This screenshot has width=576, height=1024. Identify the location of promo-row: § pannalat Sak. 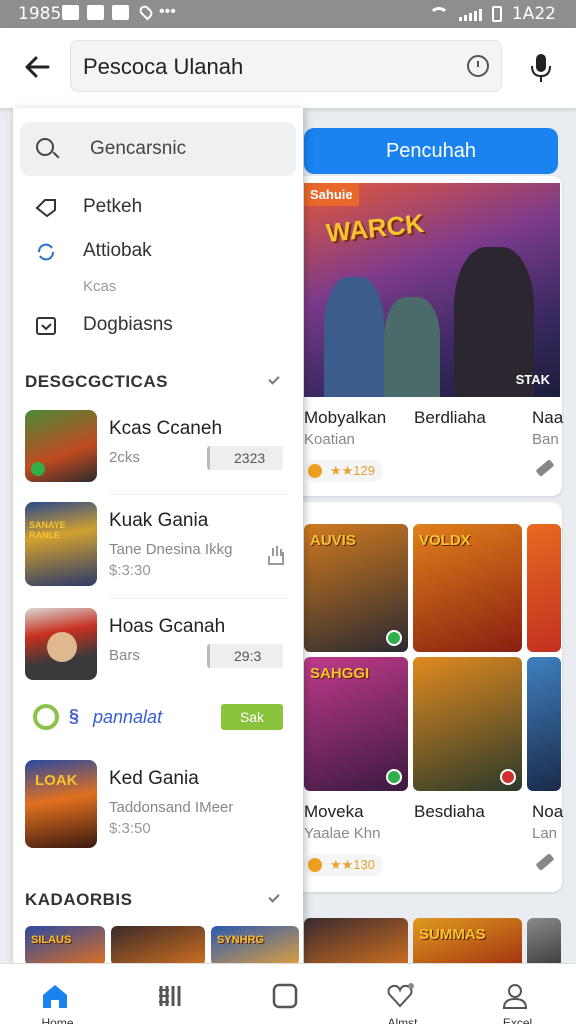
(163, 720).